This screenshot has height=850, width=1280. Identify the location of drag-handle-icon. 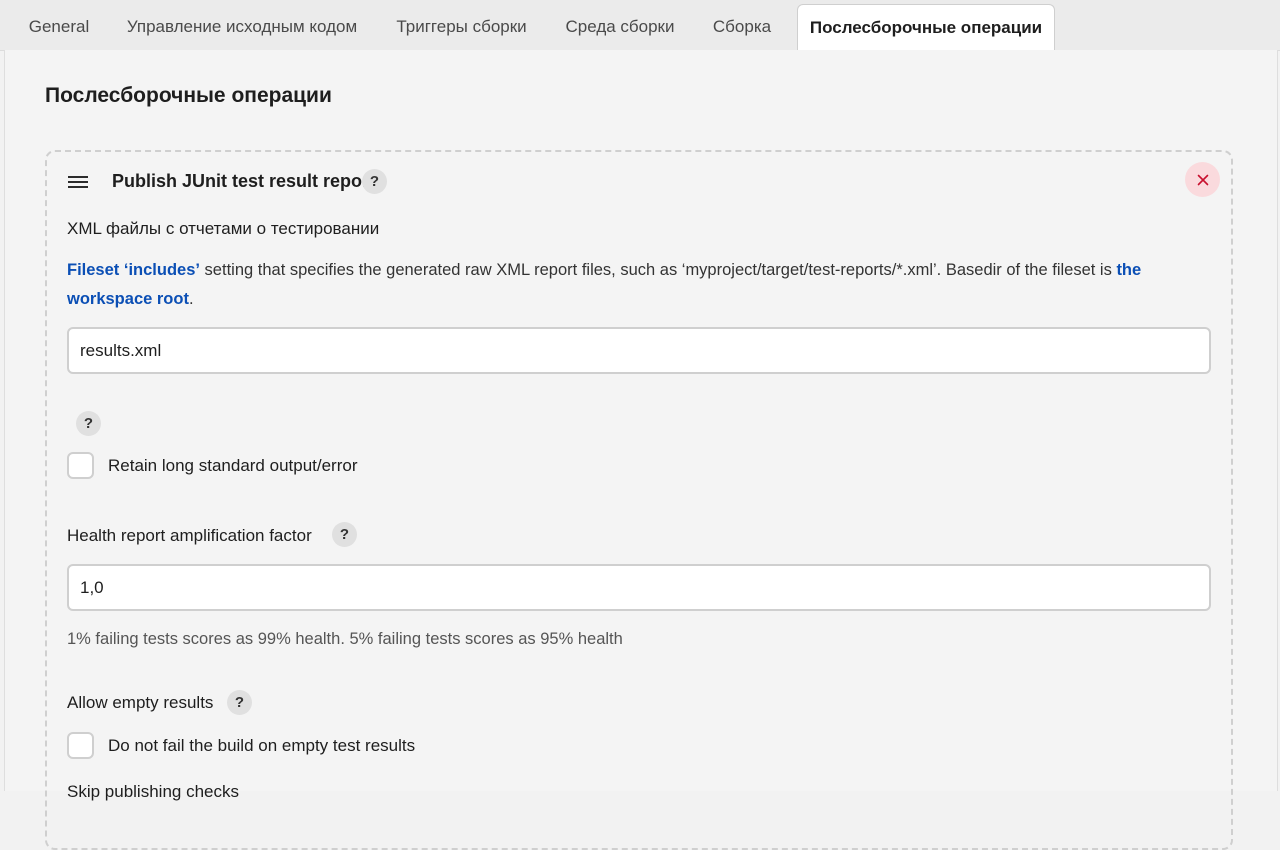
(78, 182).